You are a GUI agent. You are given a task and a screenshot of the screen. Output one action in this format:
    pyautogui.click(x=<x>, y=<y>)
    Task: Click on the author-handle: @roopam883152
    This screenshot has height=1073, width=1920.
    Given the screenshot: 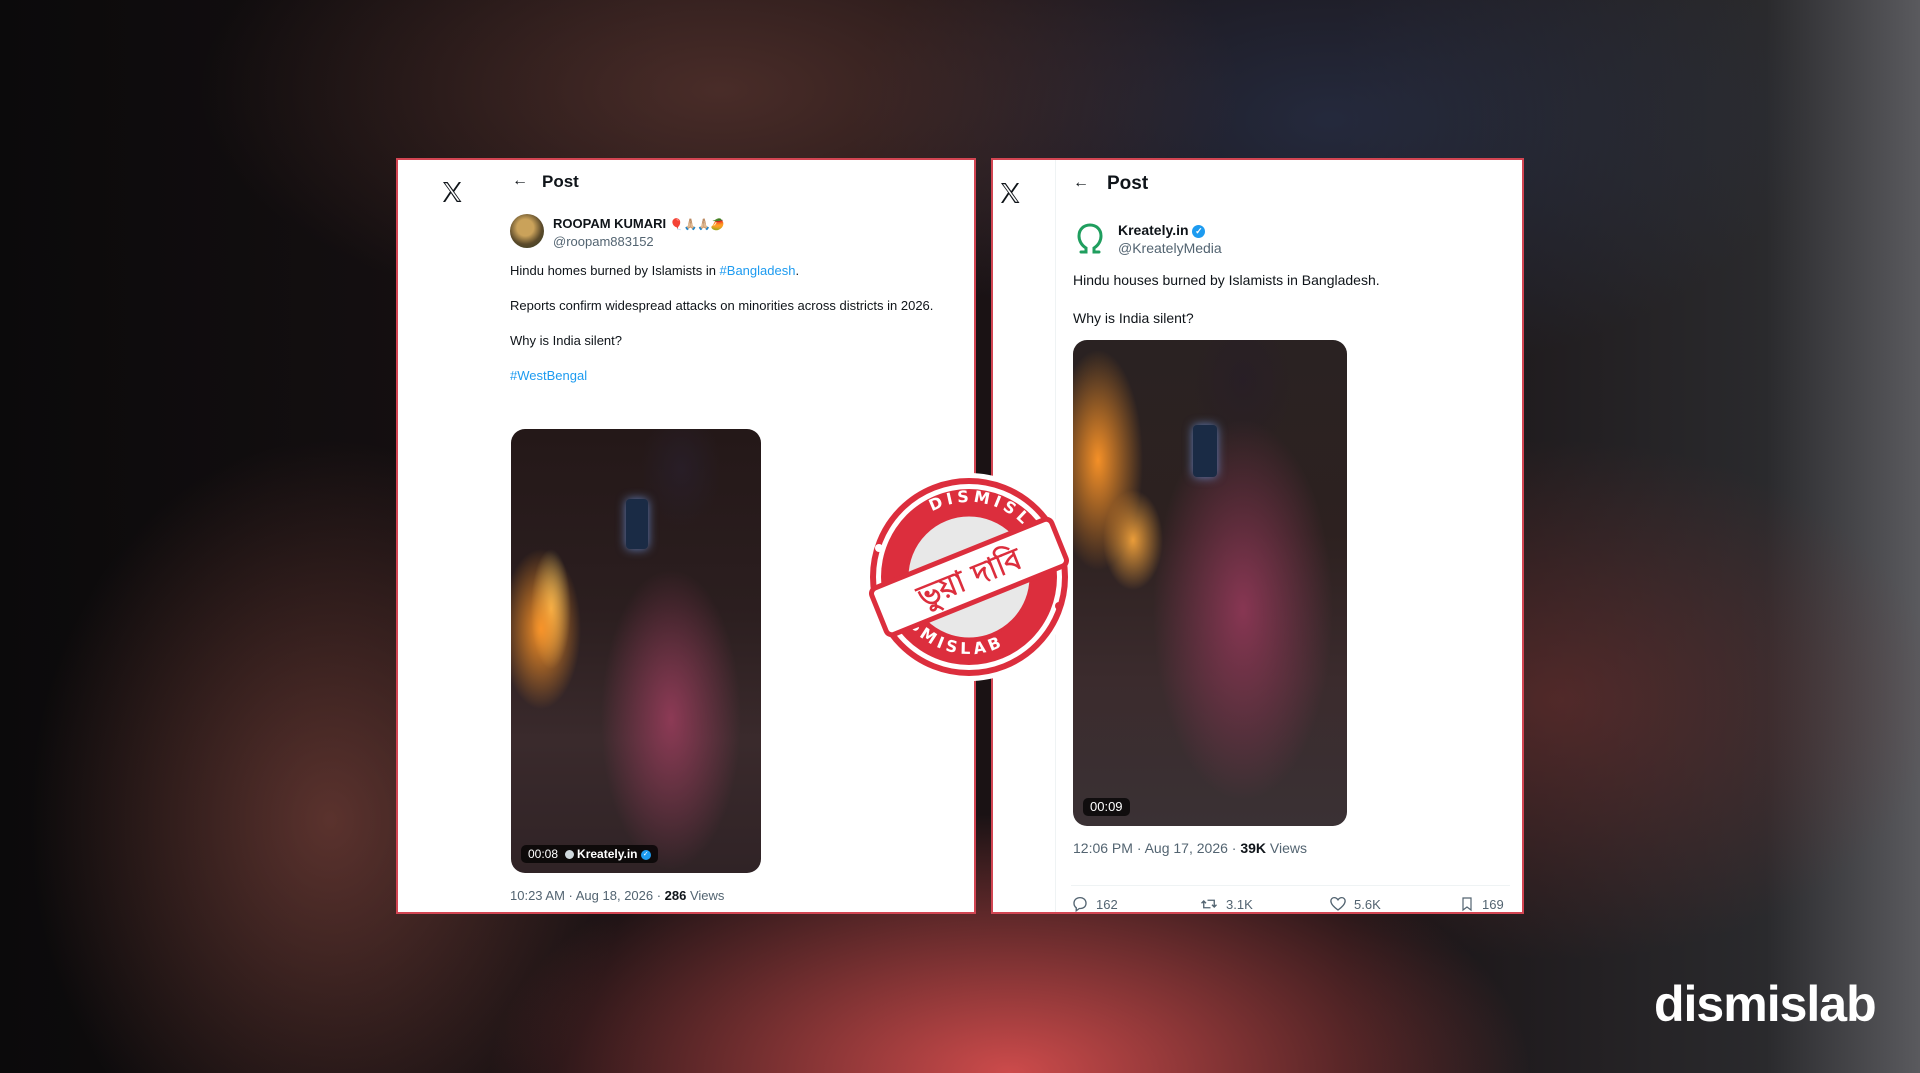 What is the action you would take?
    pyautogui.click(x=603, y=241)
    